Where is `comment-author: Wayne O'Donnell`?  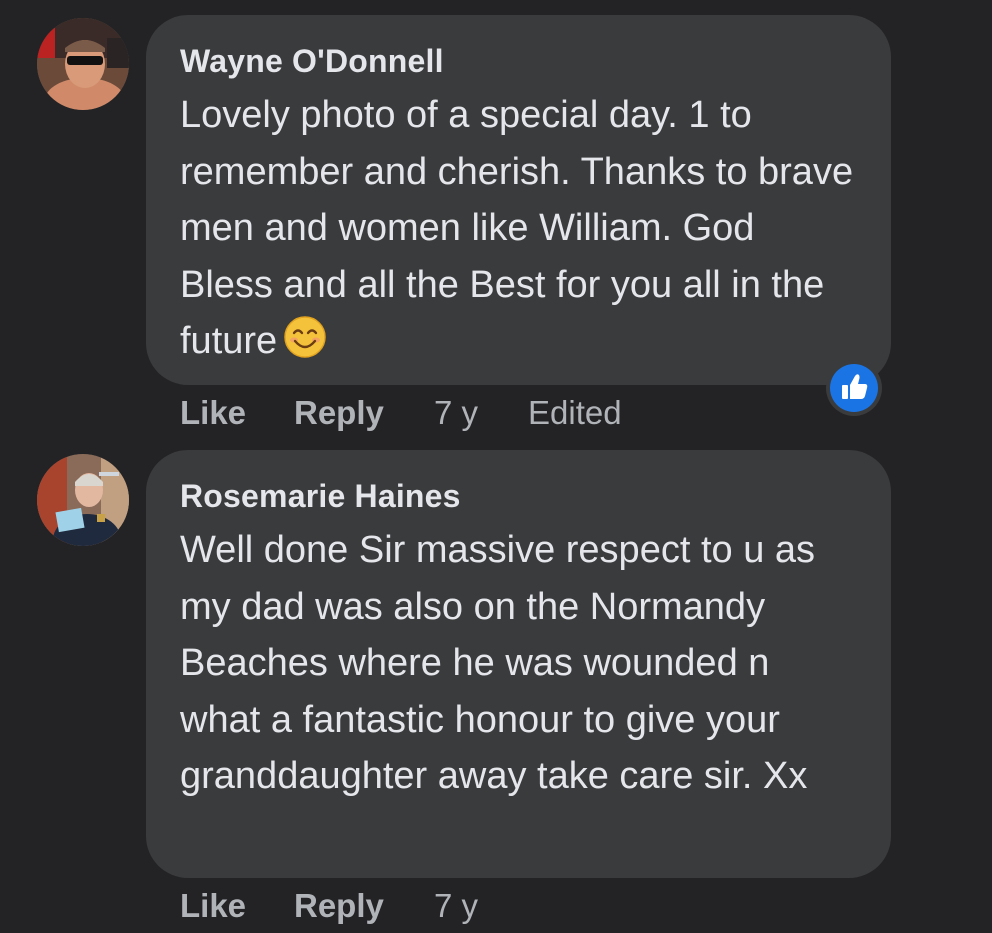
comment-author: Wayne O'Donnell is located at coordinates (518, 61).